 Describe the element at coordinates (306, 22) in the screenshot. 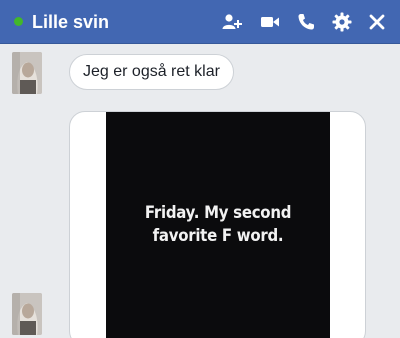

I see `phone-call-icon` at that location.